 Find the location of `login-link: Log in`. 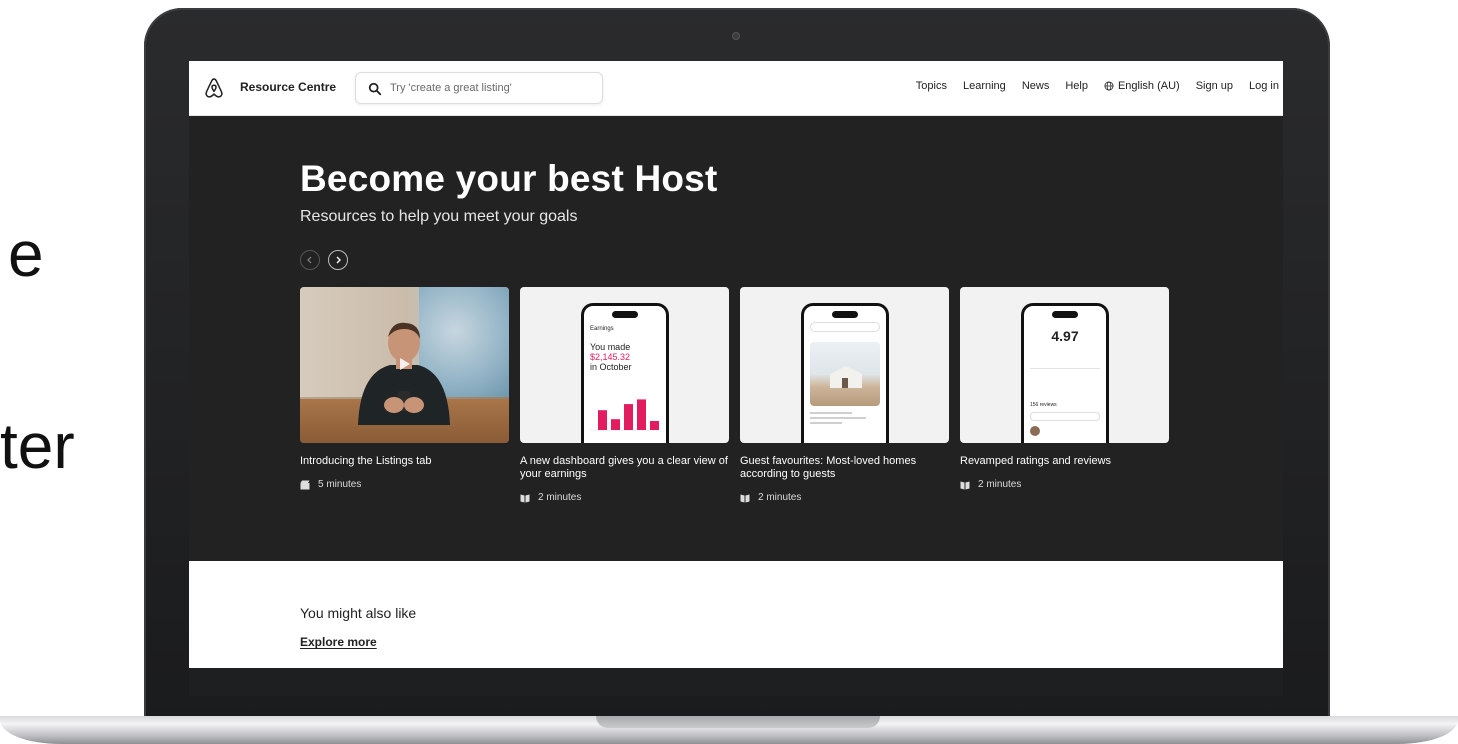

login-link: Log in is located at coordinates (1264, 86).